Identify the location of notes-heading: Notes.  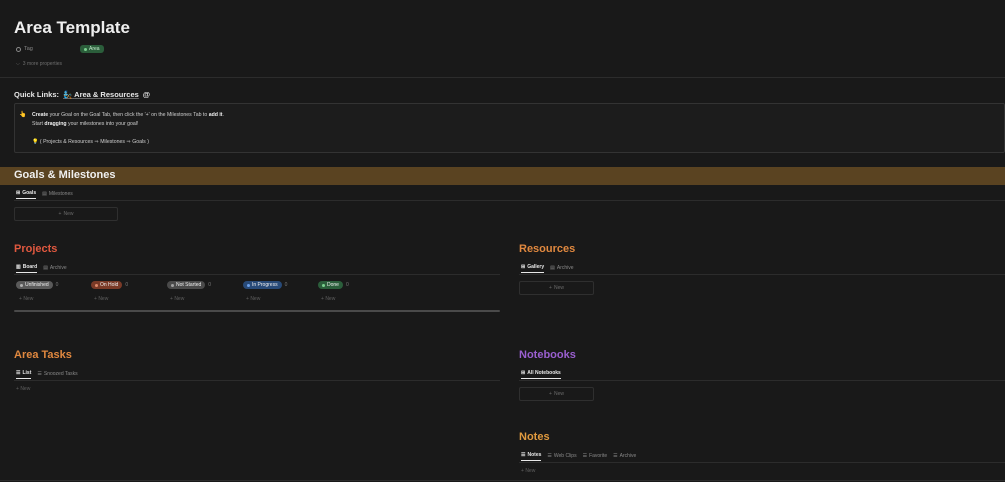
(534, 437).